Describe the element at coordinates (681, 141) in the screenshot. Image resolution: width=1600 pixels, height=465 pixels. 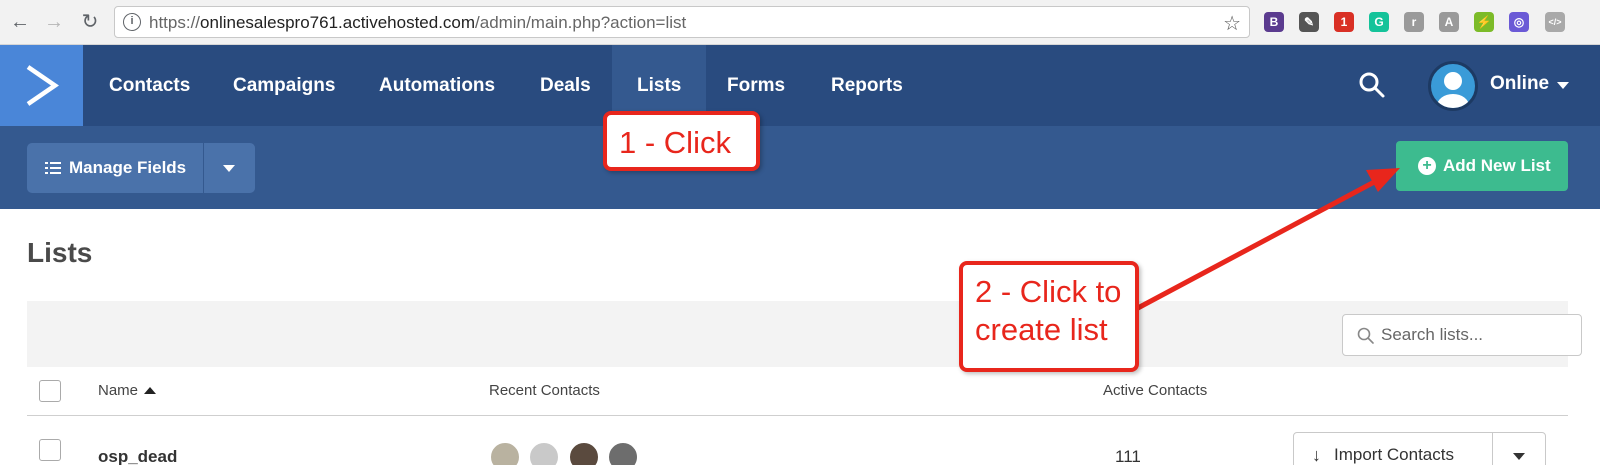
I see `annotation-callout-step-1: 1 - Click` at that location.